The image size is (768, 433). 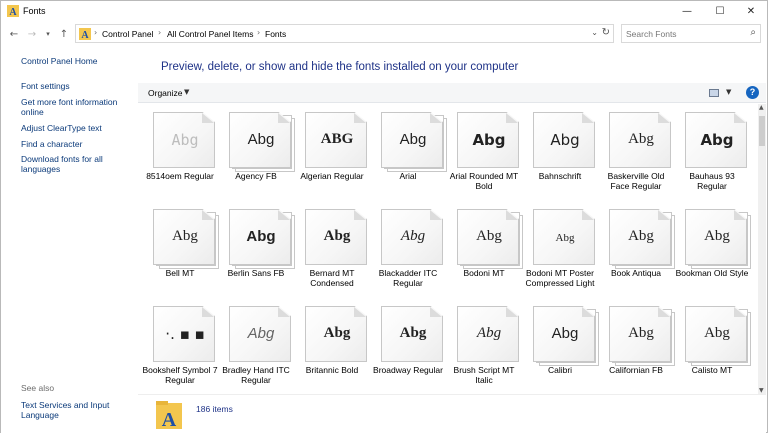 I want to click on breadcrumb-fonts: Fonts, so click(x=275, y=34).